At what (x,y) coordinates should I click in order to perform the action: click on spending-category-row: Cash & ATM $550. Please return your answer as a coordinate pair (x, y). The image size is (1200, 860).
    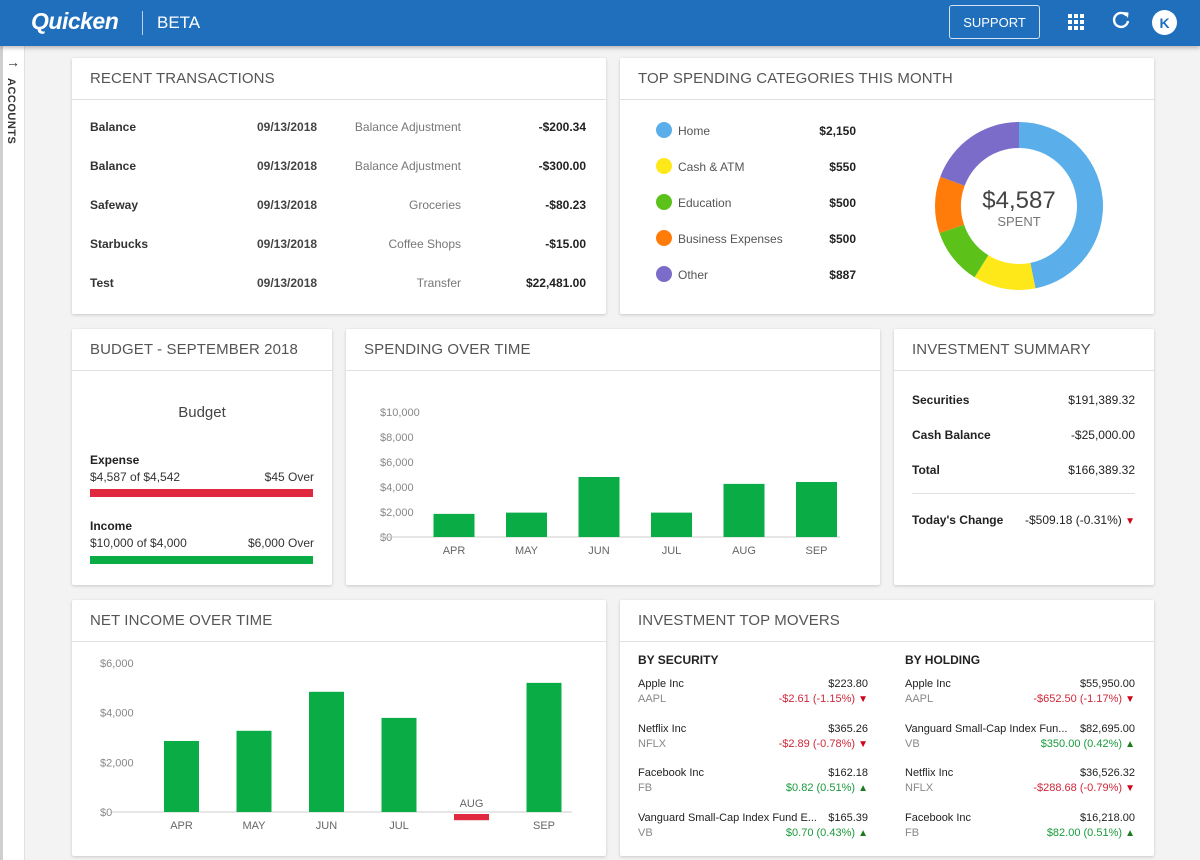
    Looking at the image, I should click on (756, 167).